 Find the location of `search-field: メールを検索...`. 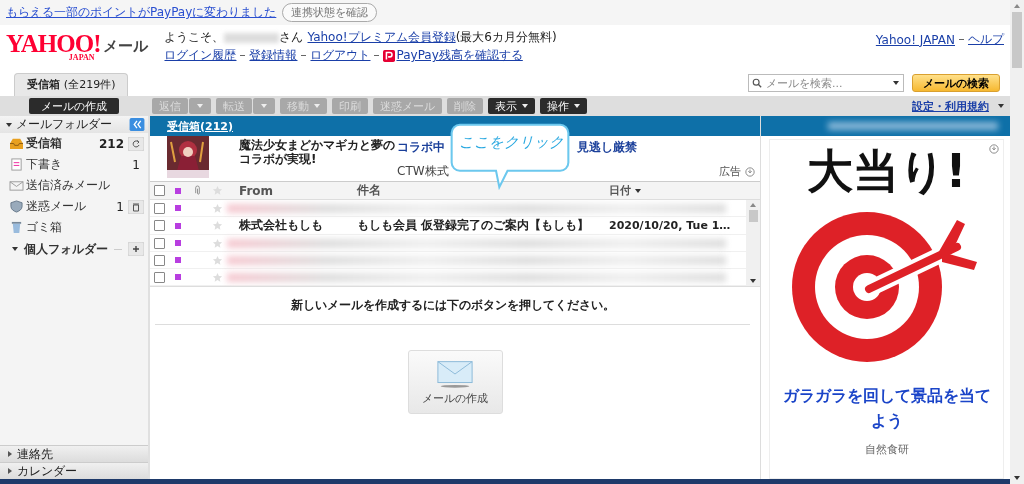

search-field: メールを検索... is located at coordinates (826, 83).